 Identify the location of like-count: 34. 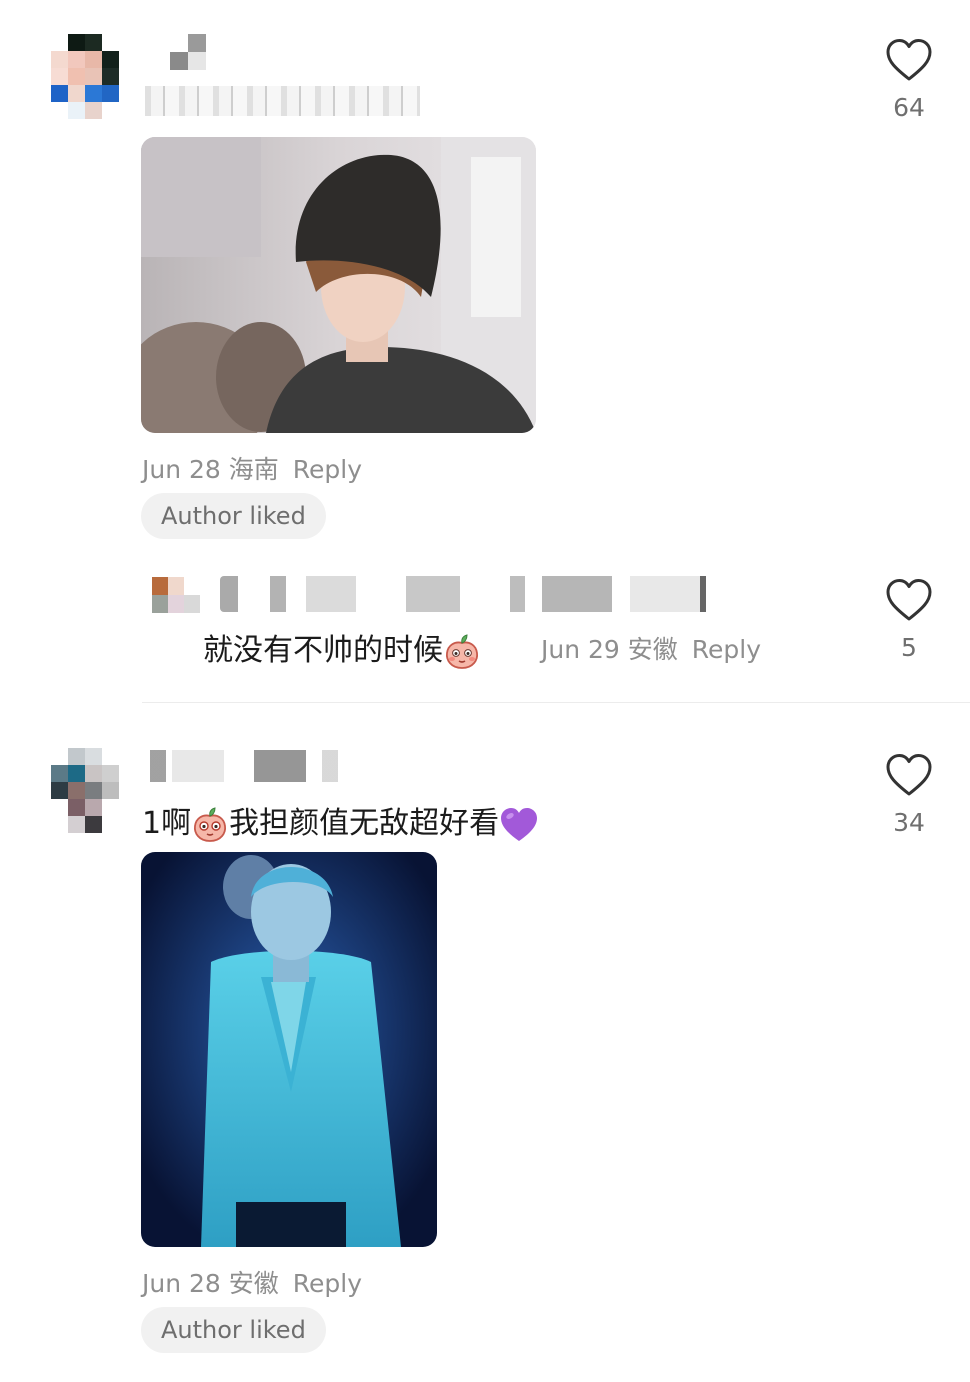
(909, 822).